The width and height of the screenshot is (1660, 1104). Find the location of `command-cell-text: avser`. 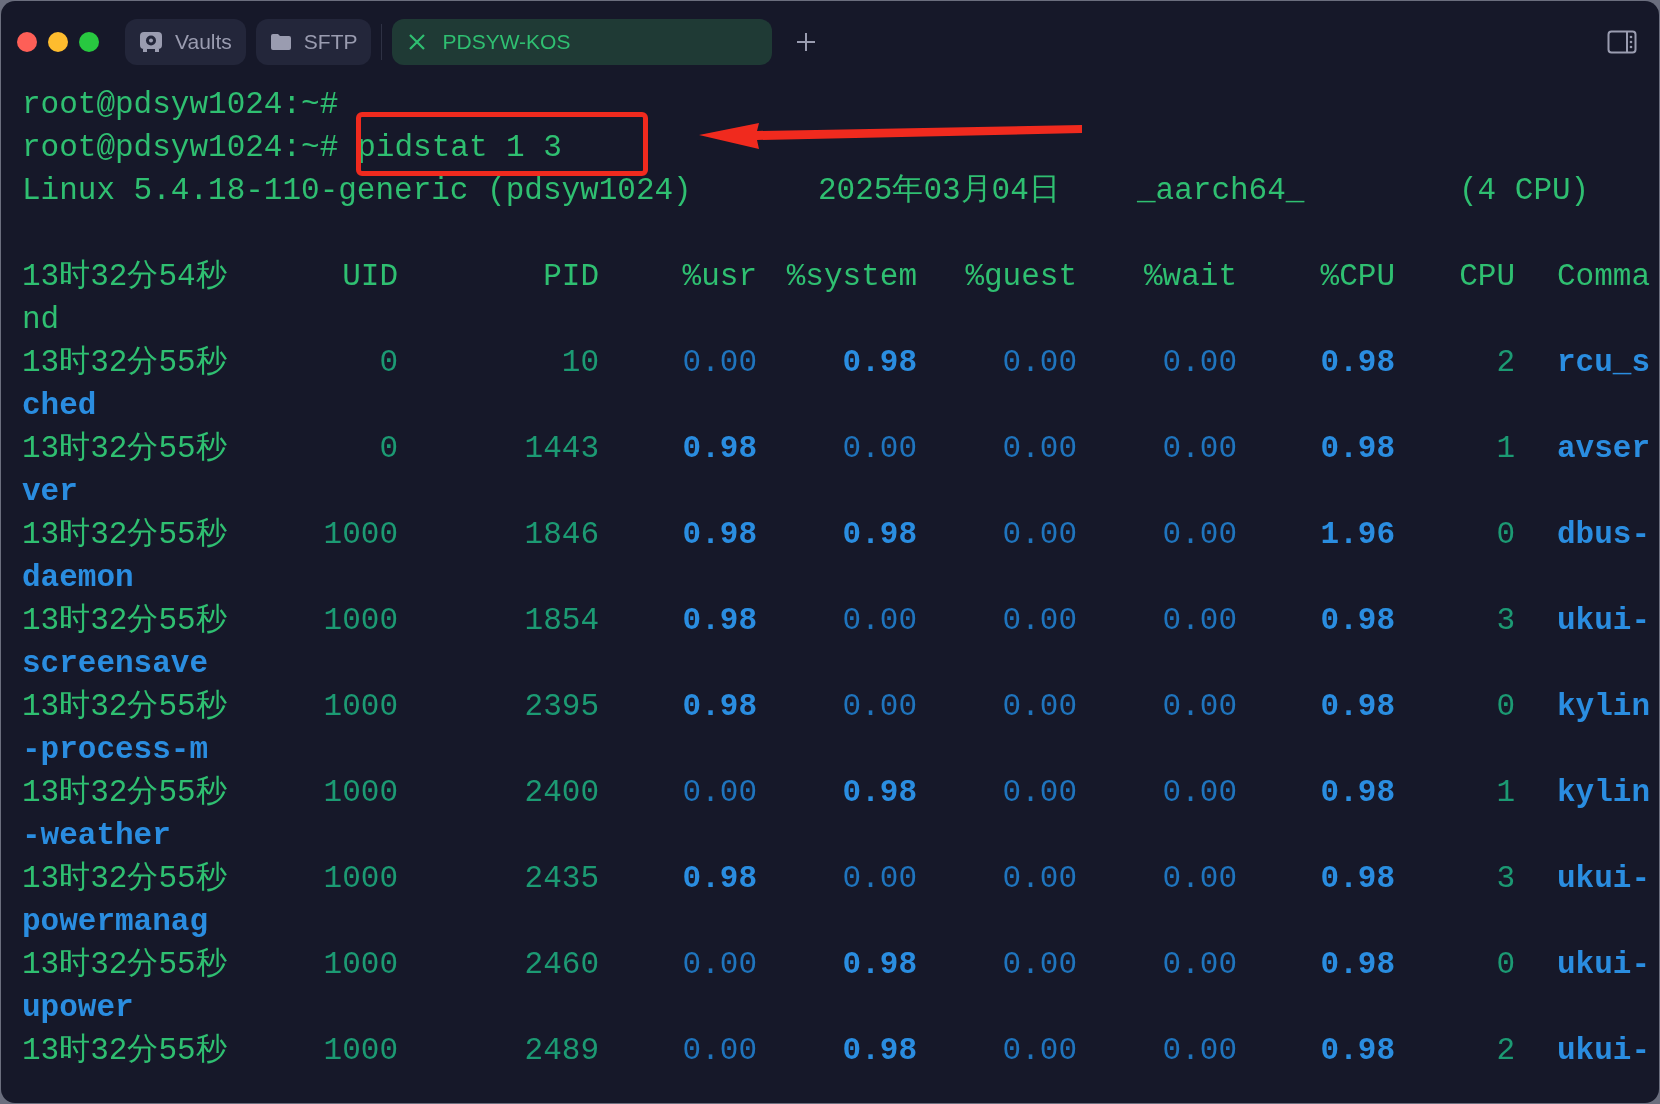

command-cell-text: avser is located at coordinates (1603, 449).